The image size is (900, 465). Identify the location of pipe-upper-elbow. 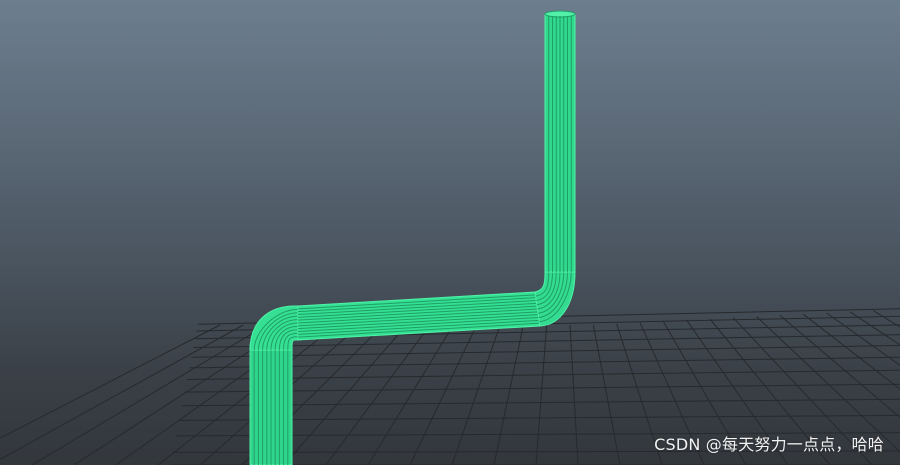
(555, 299).